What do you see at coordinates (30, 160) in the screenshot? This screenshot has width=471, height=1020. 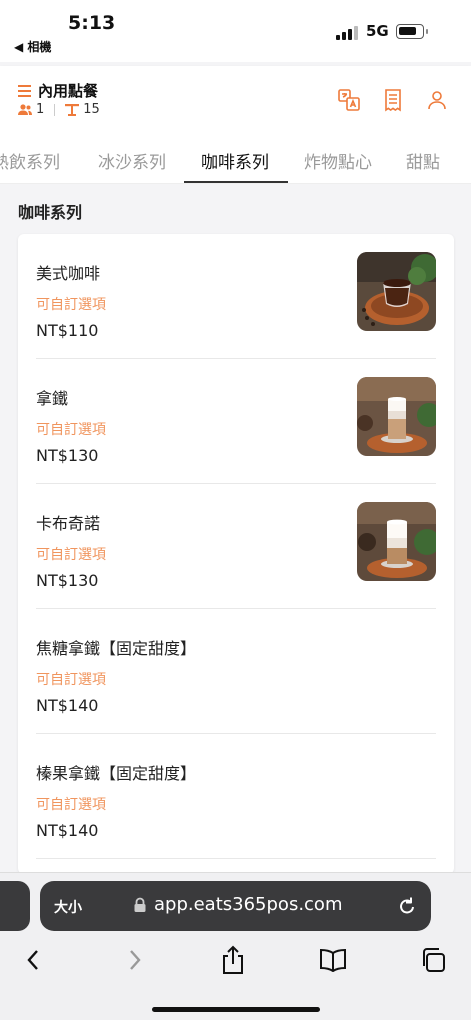 I see `tab-hot-drinks: 熱飲系列` at bounding box center [30, 160].